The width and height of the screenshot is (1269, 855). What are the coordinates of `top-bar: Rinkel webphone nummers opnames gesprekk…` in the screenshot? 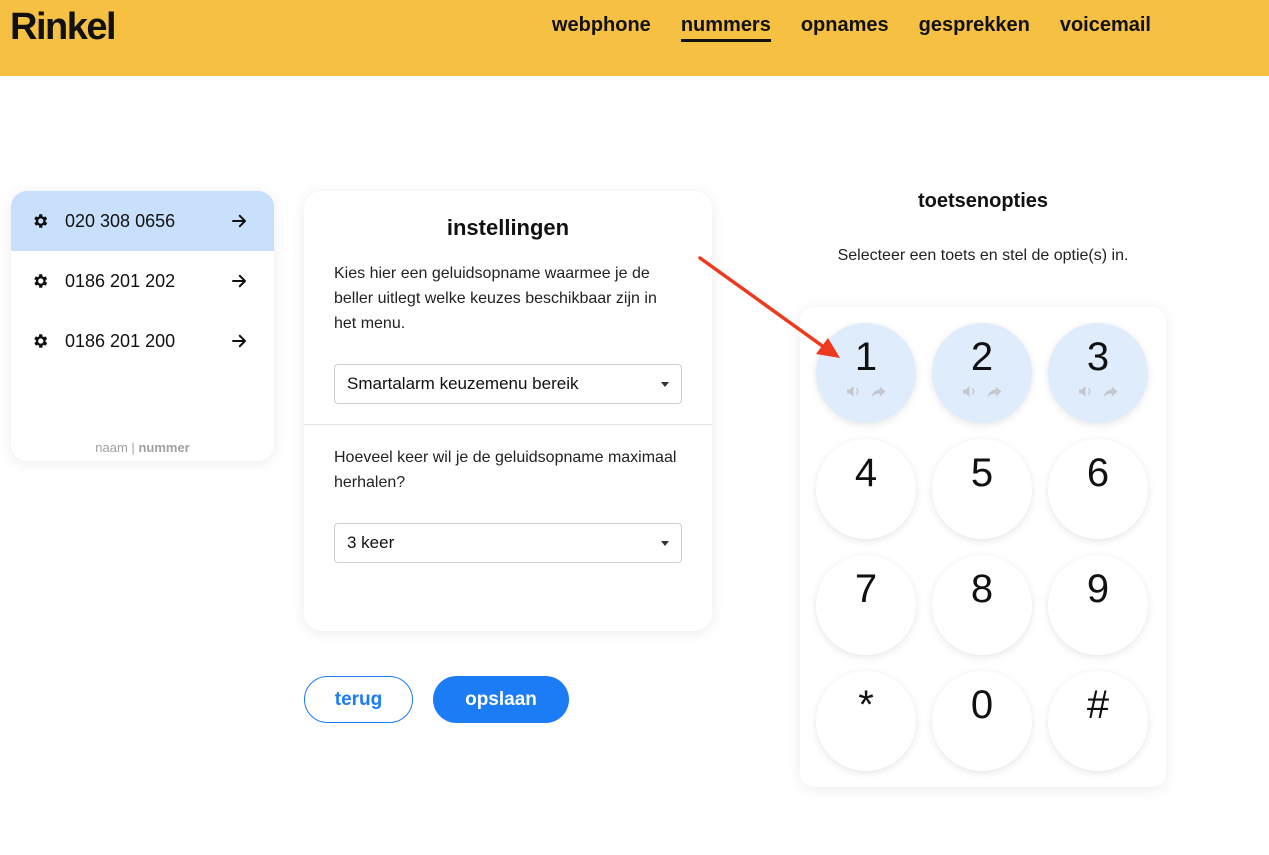 It's located at (634, 38).